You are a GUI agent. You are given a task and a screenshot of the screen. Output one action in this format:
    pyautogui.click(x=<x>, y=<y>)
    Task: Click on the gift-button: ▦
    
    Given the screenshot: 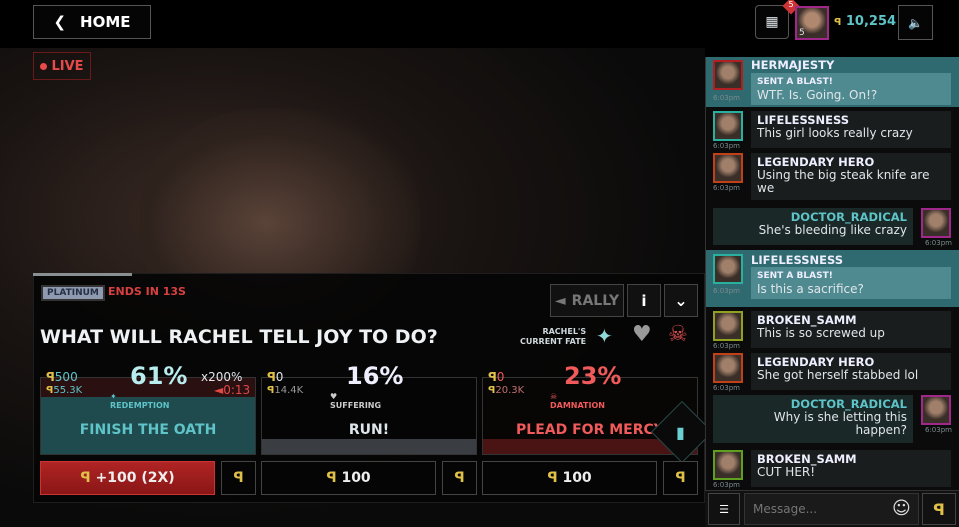 What is the action you would take?
    pyautogui.click(x=772, y=22)
    